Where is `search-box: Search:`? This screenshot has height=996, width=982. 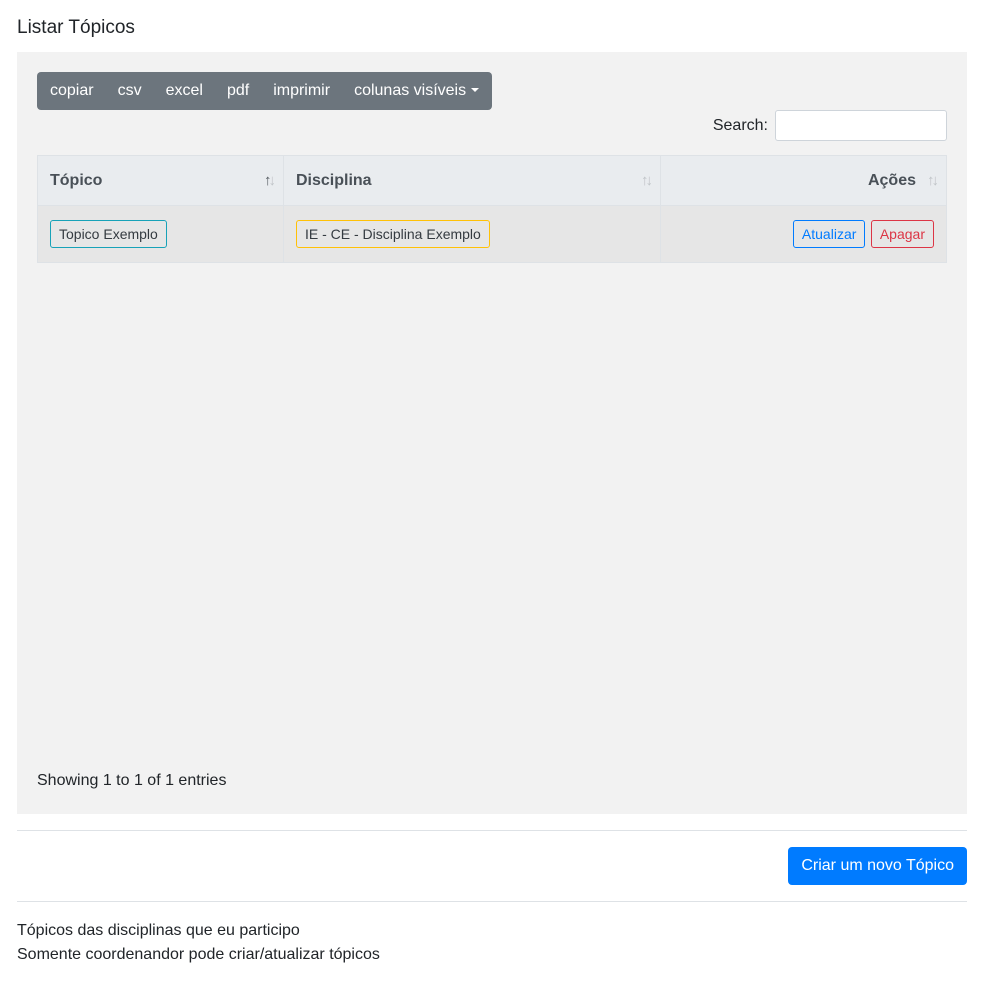 search-box: Search: is located at coordinates (830, 125).